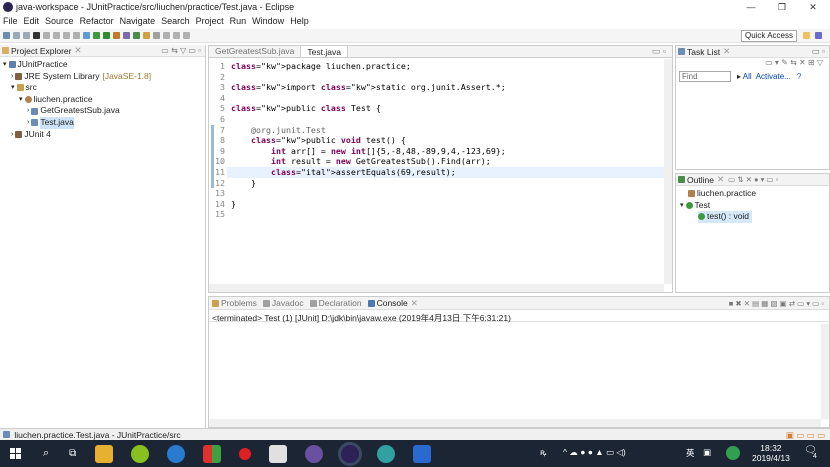 The width and height of the screenshot is (830, 467). I want to click on task-view-icon: ⧉, so click(72, 453).